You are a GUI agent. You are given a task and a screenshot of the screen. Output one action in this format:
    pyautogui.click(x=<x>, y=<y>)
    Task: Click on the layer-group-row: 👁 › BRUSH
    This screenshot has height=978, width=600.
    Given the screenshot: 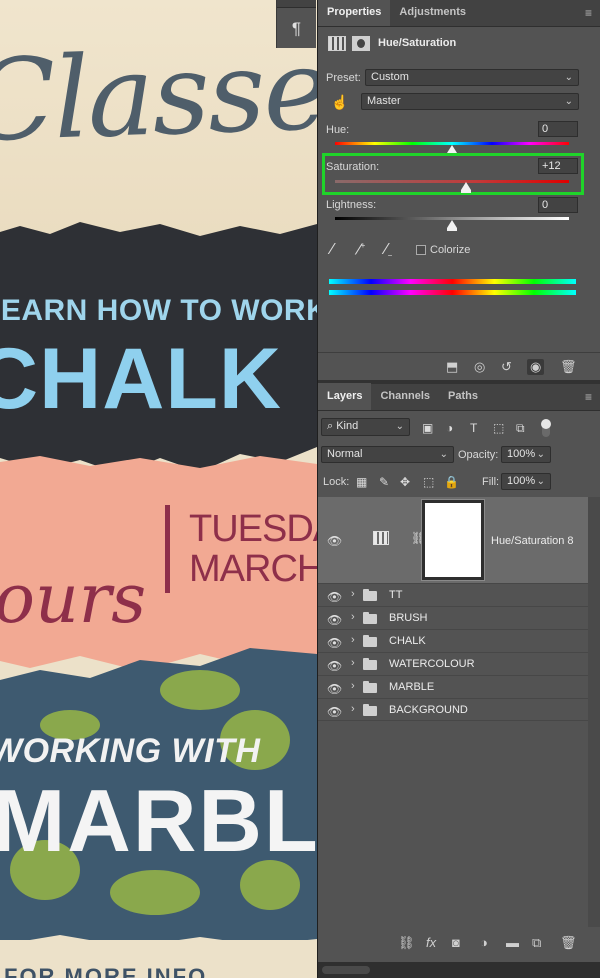 What is the action you would take?
    pyautogui.click(x=453, y=617)
    